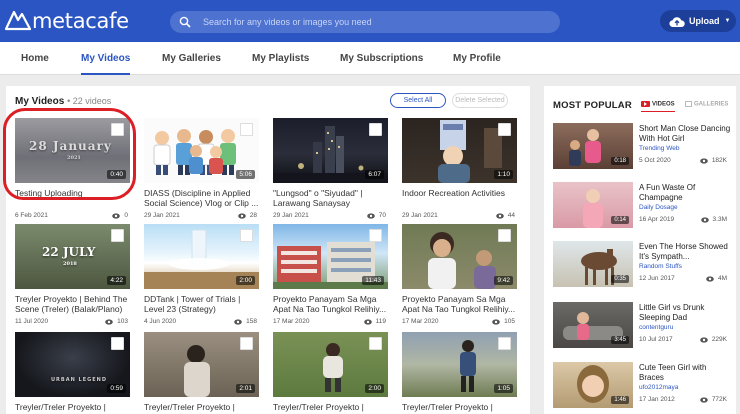  I want to click on video-thumbnail: 9:42, so click(459, 256).